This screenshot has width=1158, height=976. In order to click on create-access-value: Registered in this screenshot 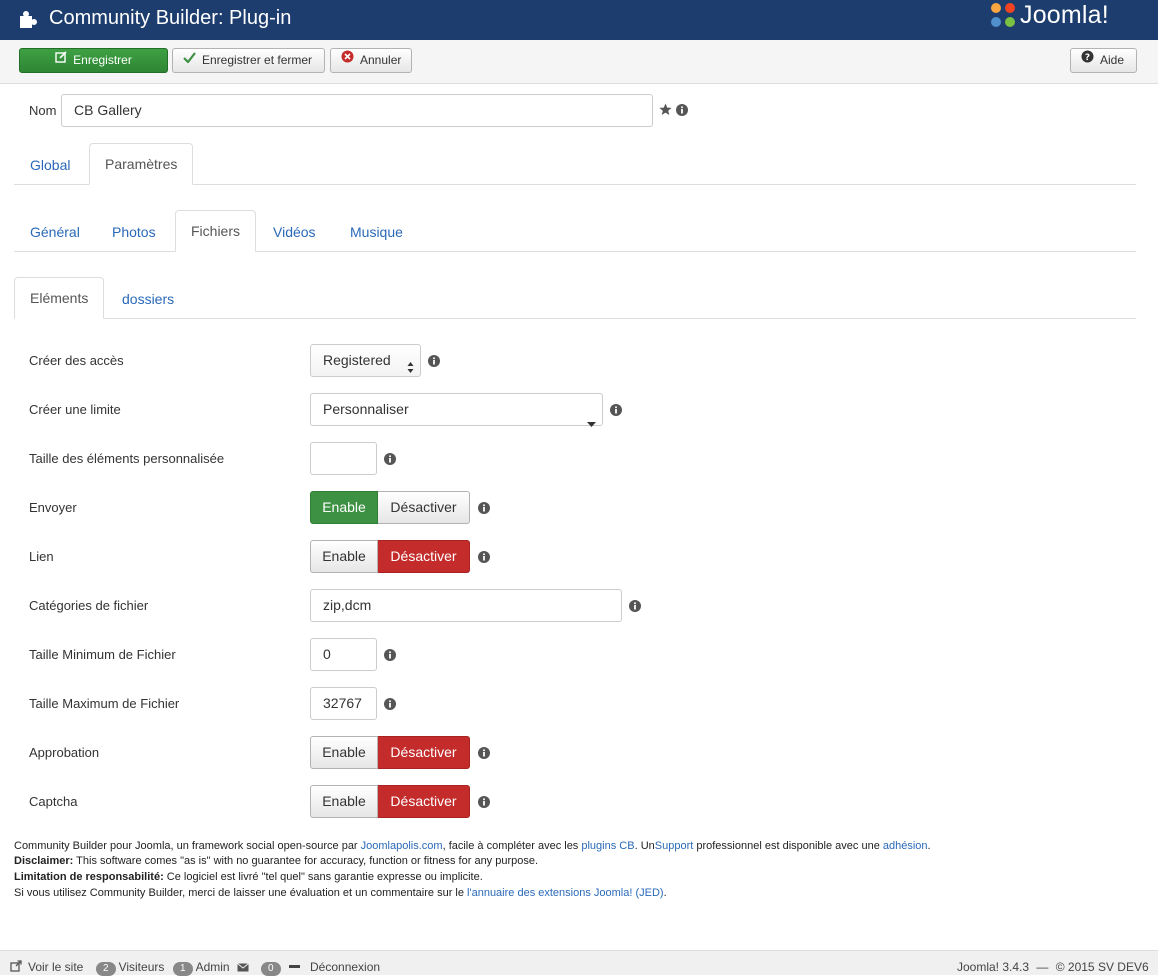, I will do `click(357, 360)`.